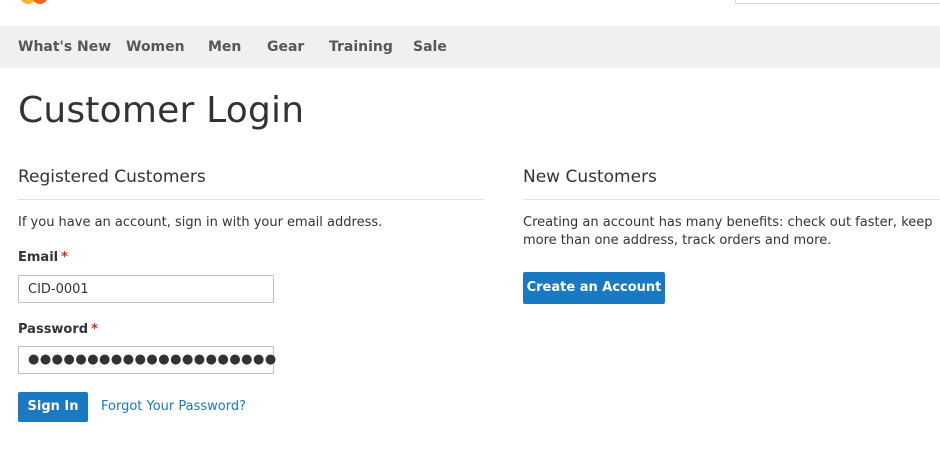 The height and width of the screenshot is (450, 940). I want to click on email-required-marker: *, so click(64, 257).